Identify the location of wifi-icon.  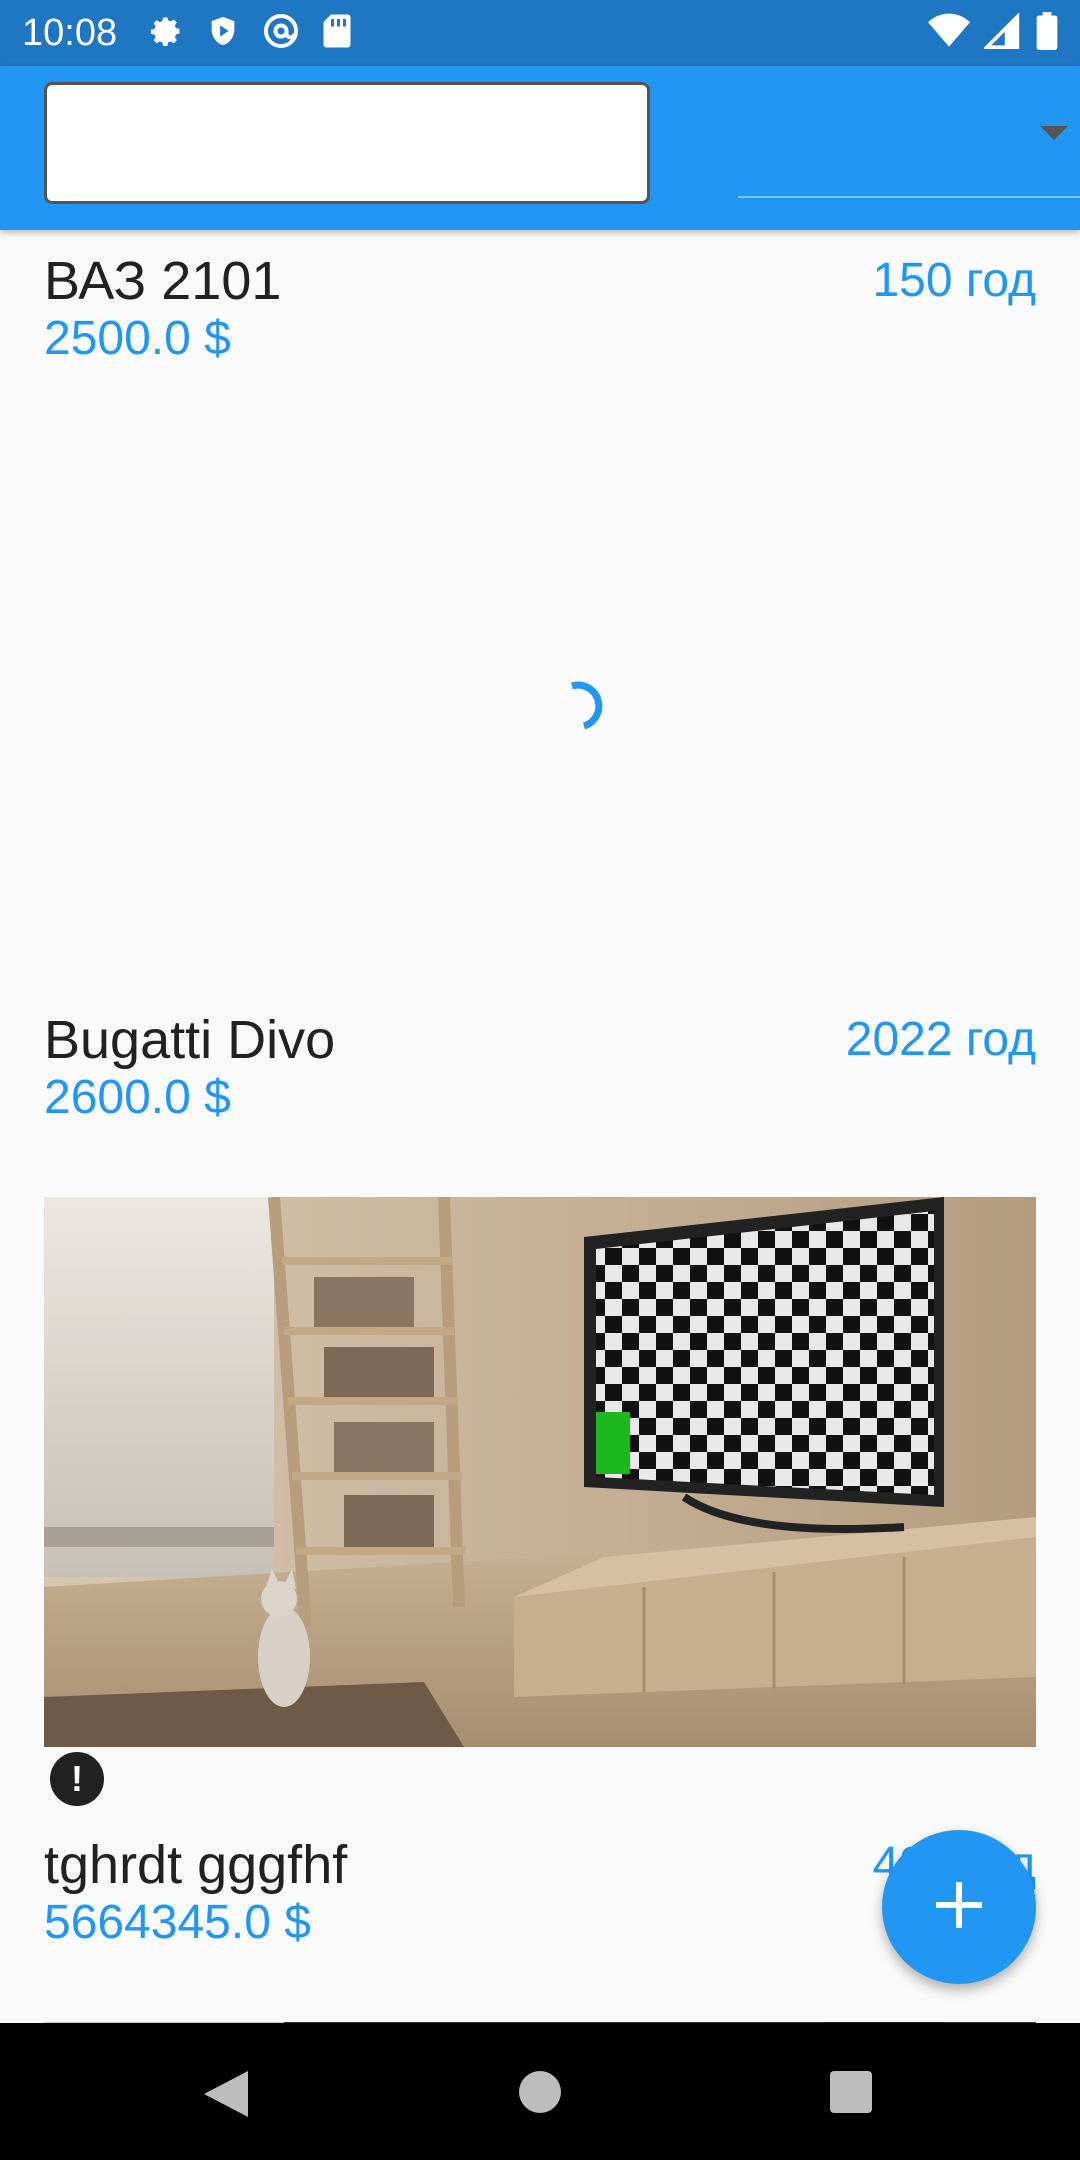
(949, 33).